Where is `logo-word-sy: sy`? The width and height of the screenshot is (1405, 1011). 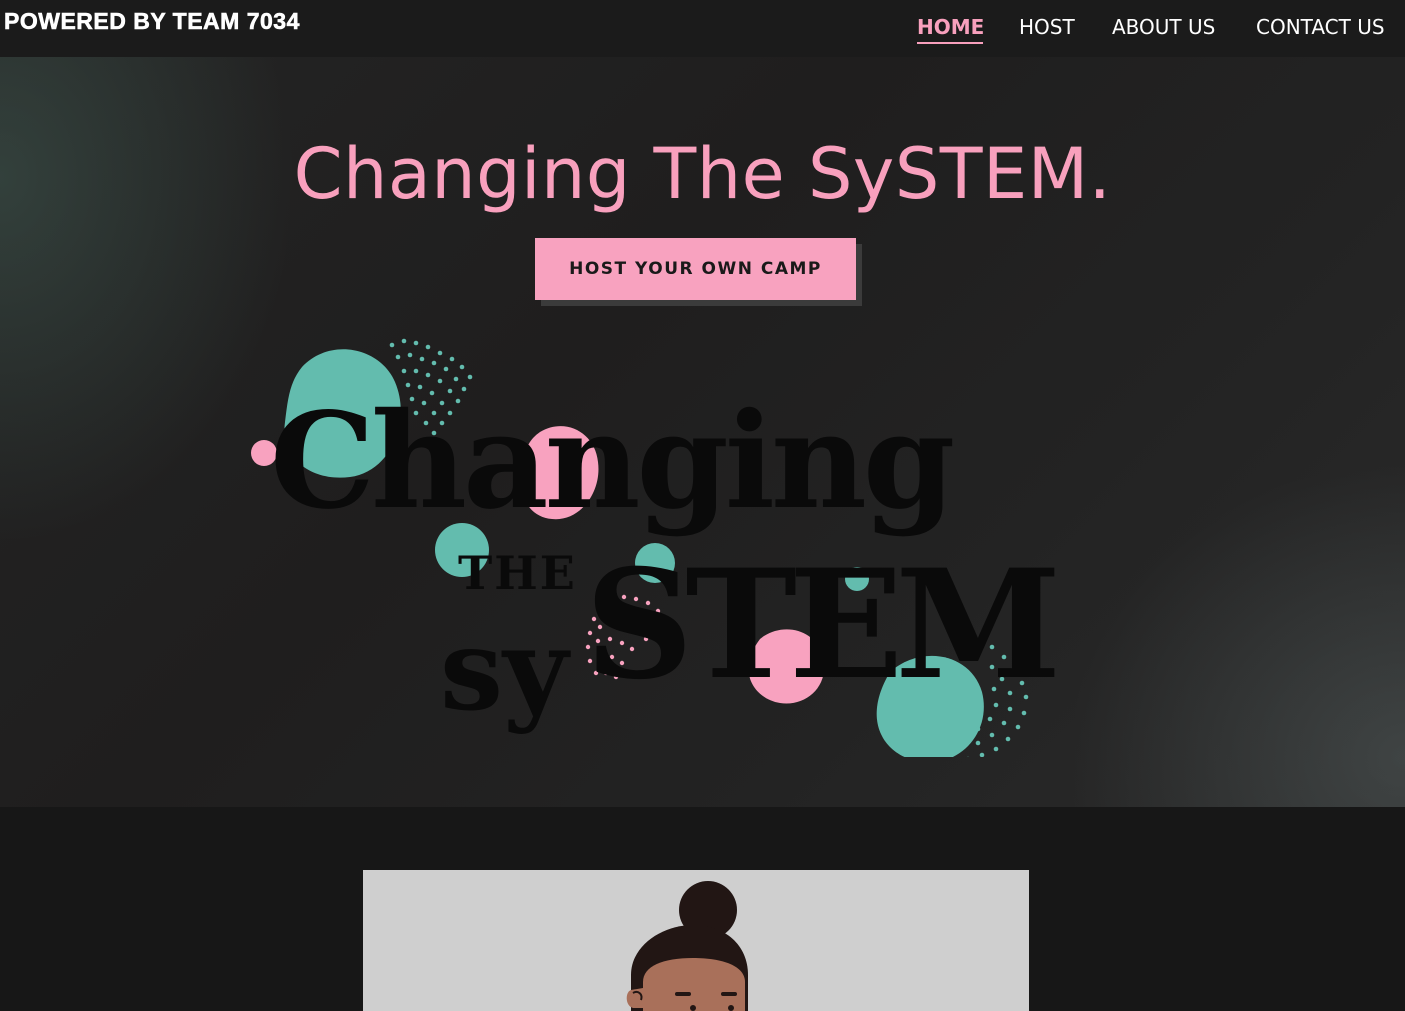 logo-word-sy: sy is located at coordinates (505, 670).